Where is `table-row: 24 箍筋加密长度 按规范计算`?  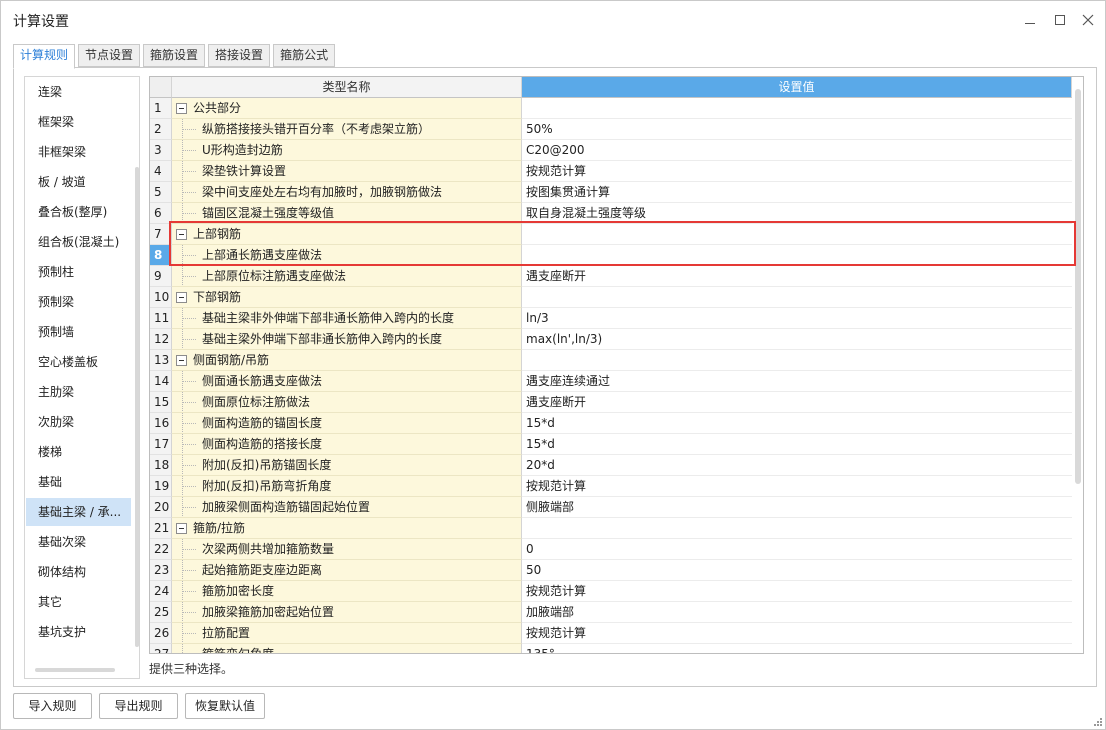
table-row: 24 箍筋加密长度 按规范计算 is located at coordinates (611, 591).